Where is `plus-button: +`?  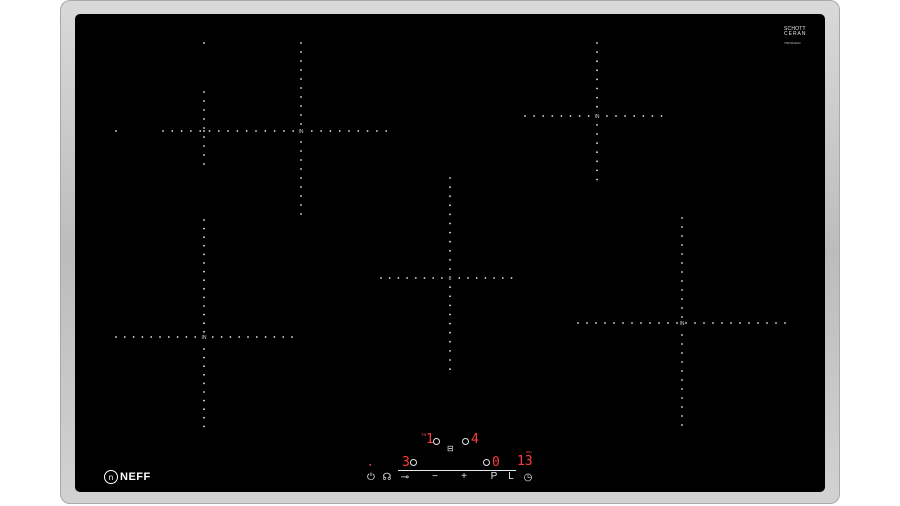
plus-button: + is located at coordinates (464, 477).